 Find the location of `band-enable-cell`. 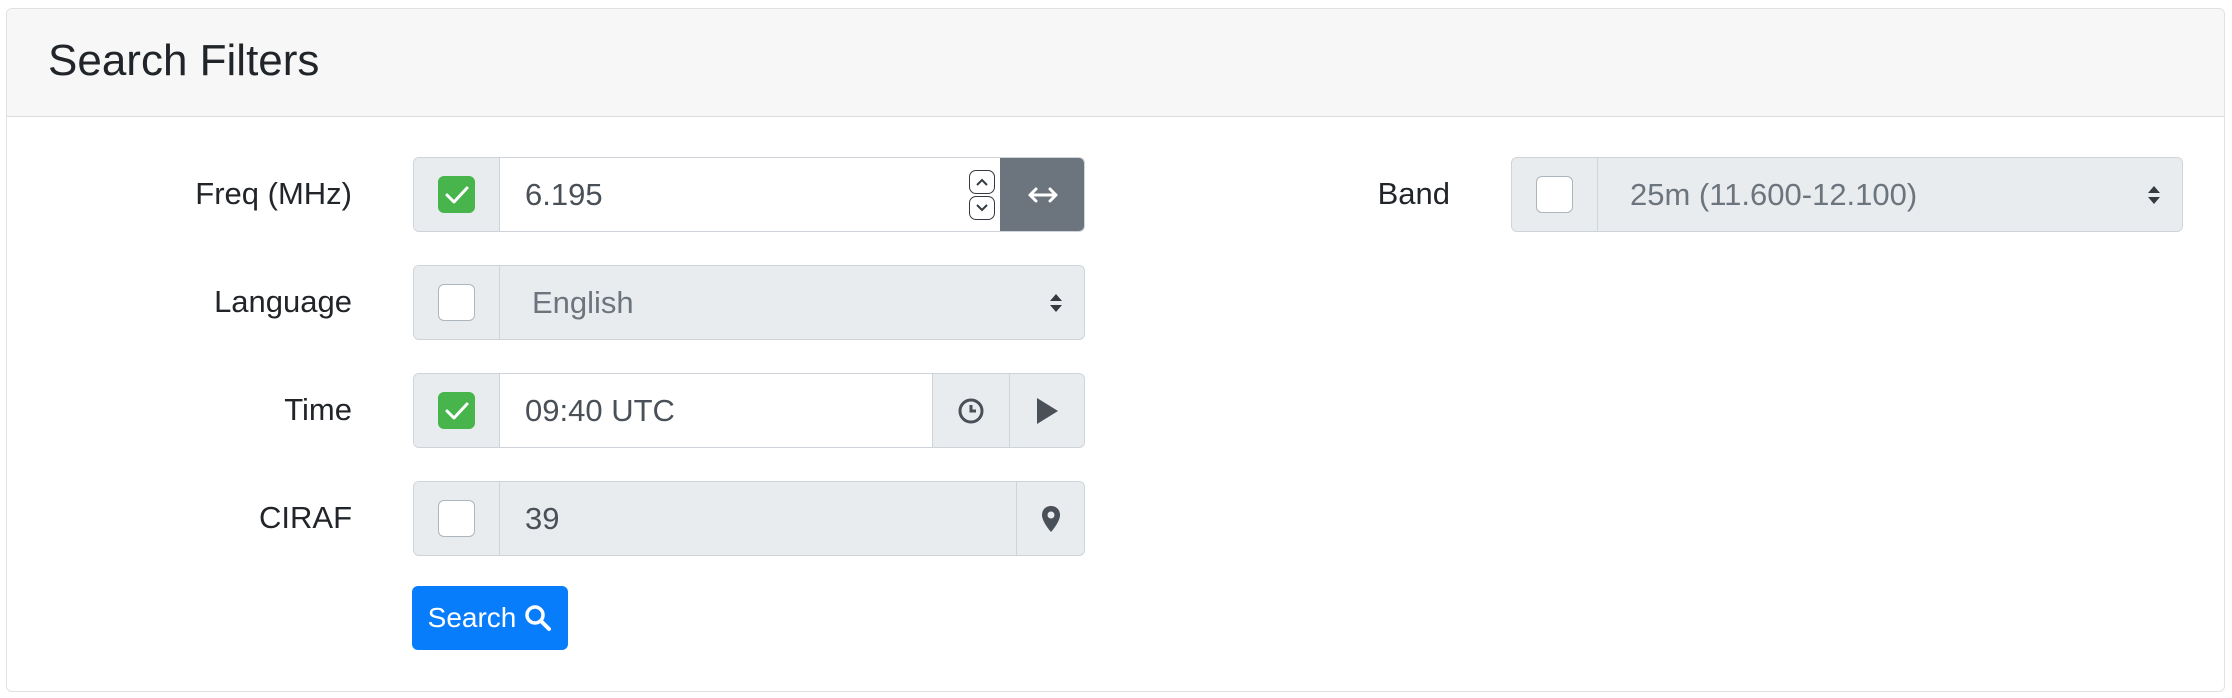

band-enable-cell is located at coordinates (1555, 194).